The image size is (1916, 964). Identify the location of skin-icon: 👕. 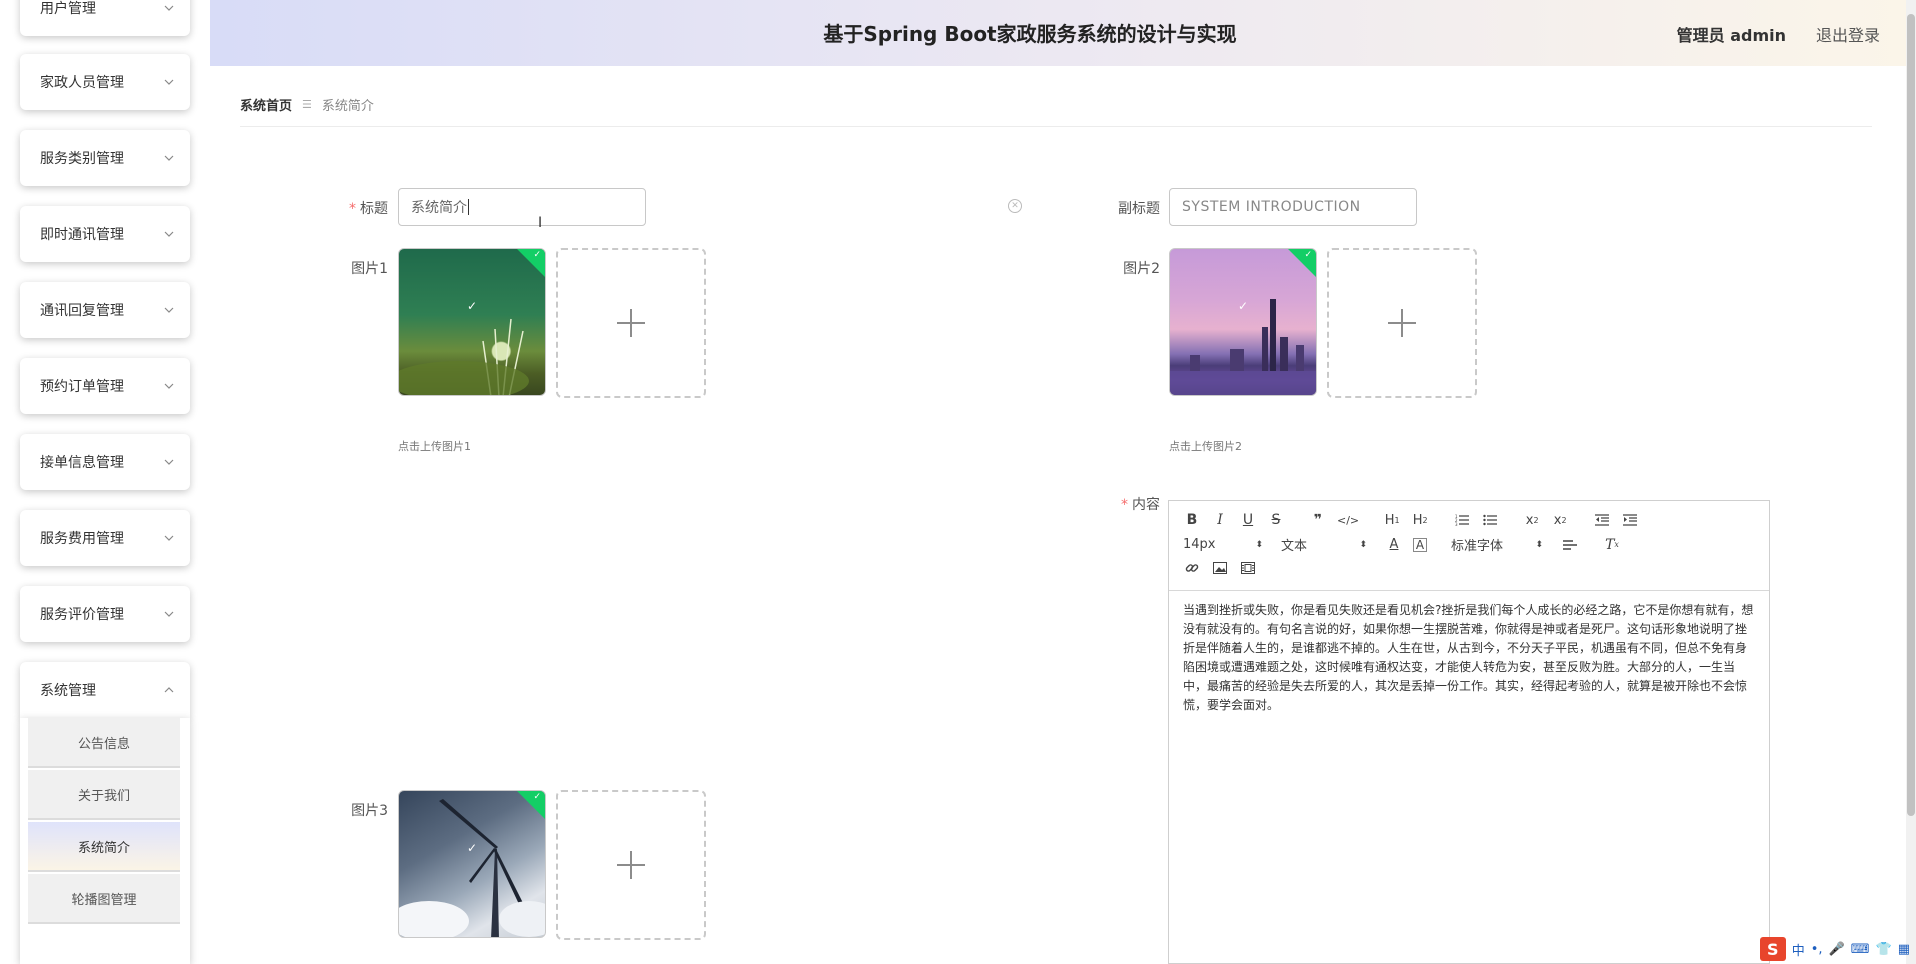
(1884, 949).